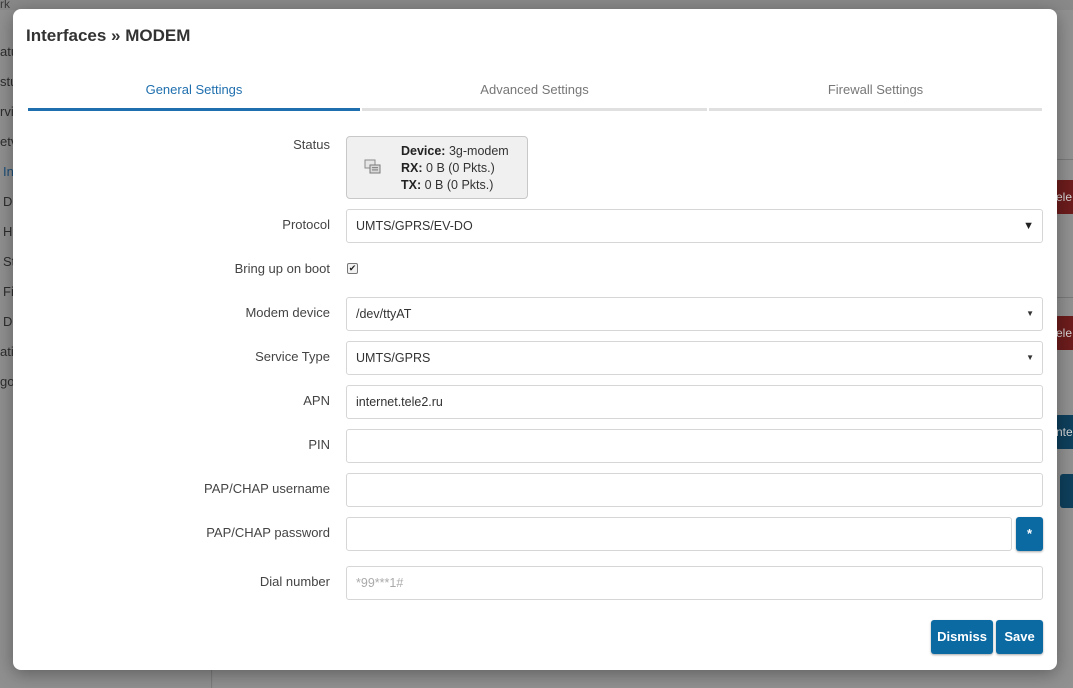 This screenshot has height=688, width=1073. I want to click on dial-number-input, so click(694, 583).